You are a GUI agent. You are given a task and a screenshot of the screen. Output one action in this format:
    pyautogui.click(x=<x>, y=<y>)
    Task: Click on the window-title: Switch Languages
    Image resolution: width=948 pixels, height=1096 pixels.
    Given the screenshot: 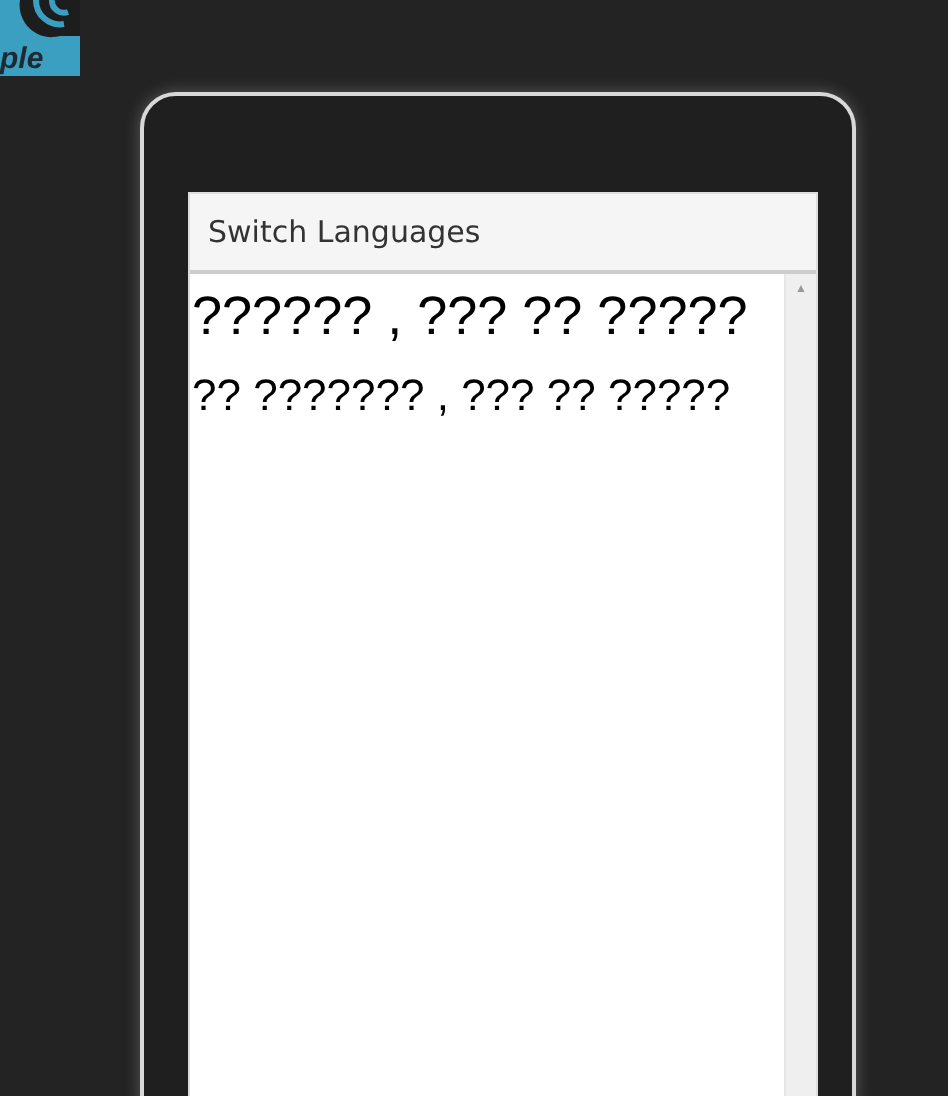 What is the action you would take?
    pyautogui.click(x=344, y=232)
    